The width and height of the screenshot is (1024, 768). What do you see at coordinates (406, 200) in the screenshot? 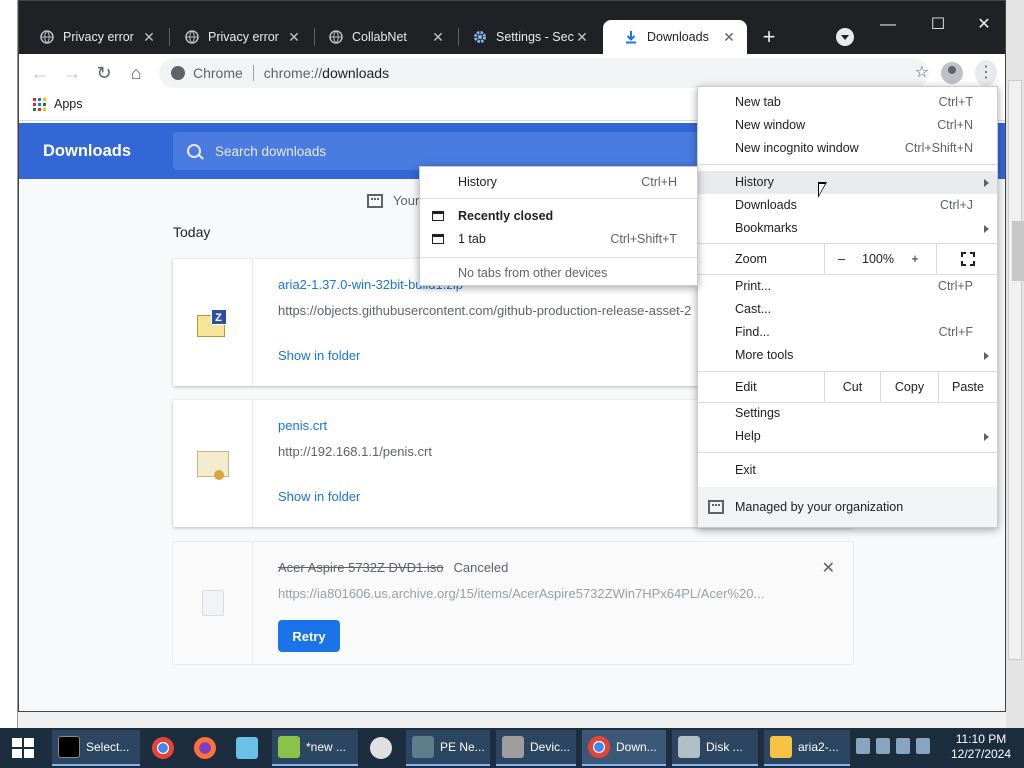
I see `managed-notice-text: Your` at bounding box center [406, 200].